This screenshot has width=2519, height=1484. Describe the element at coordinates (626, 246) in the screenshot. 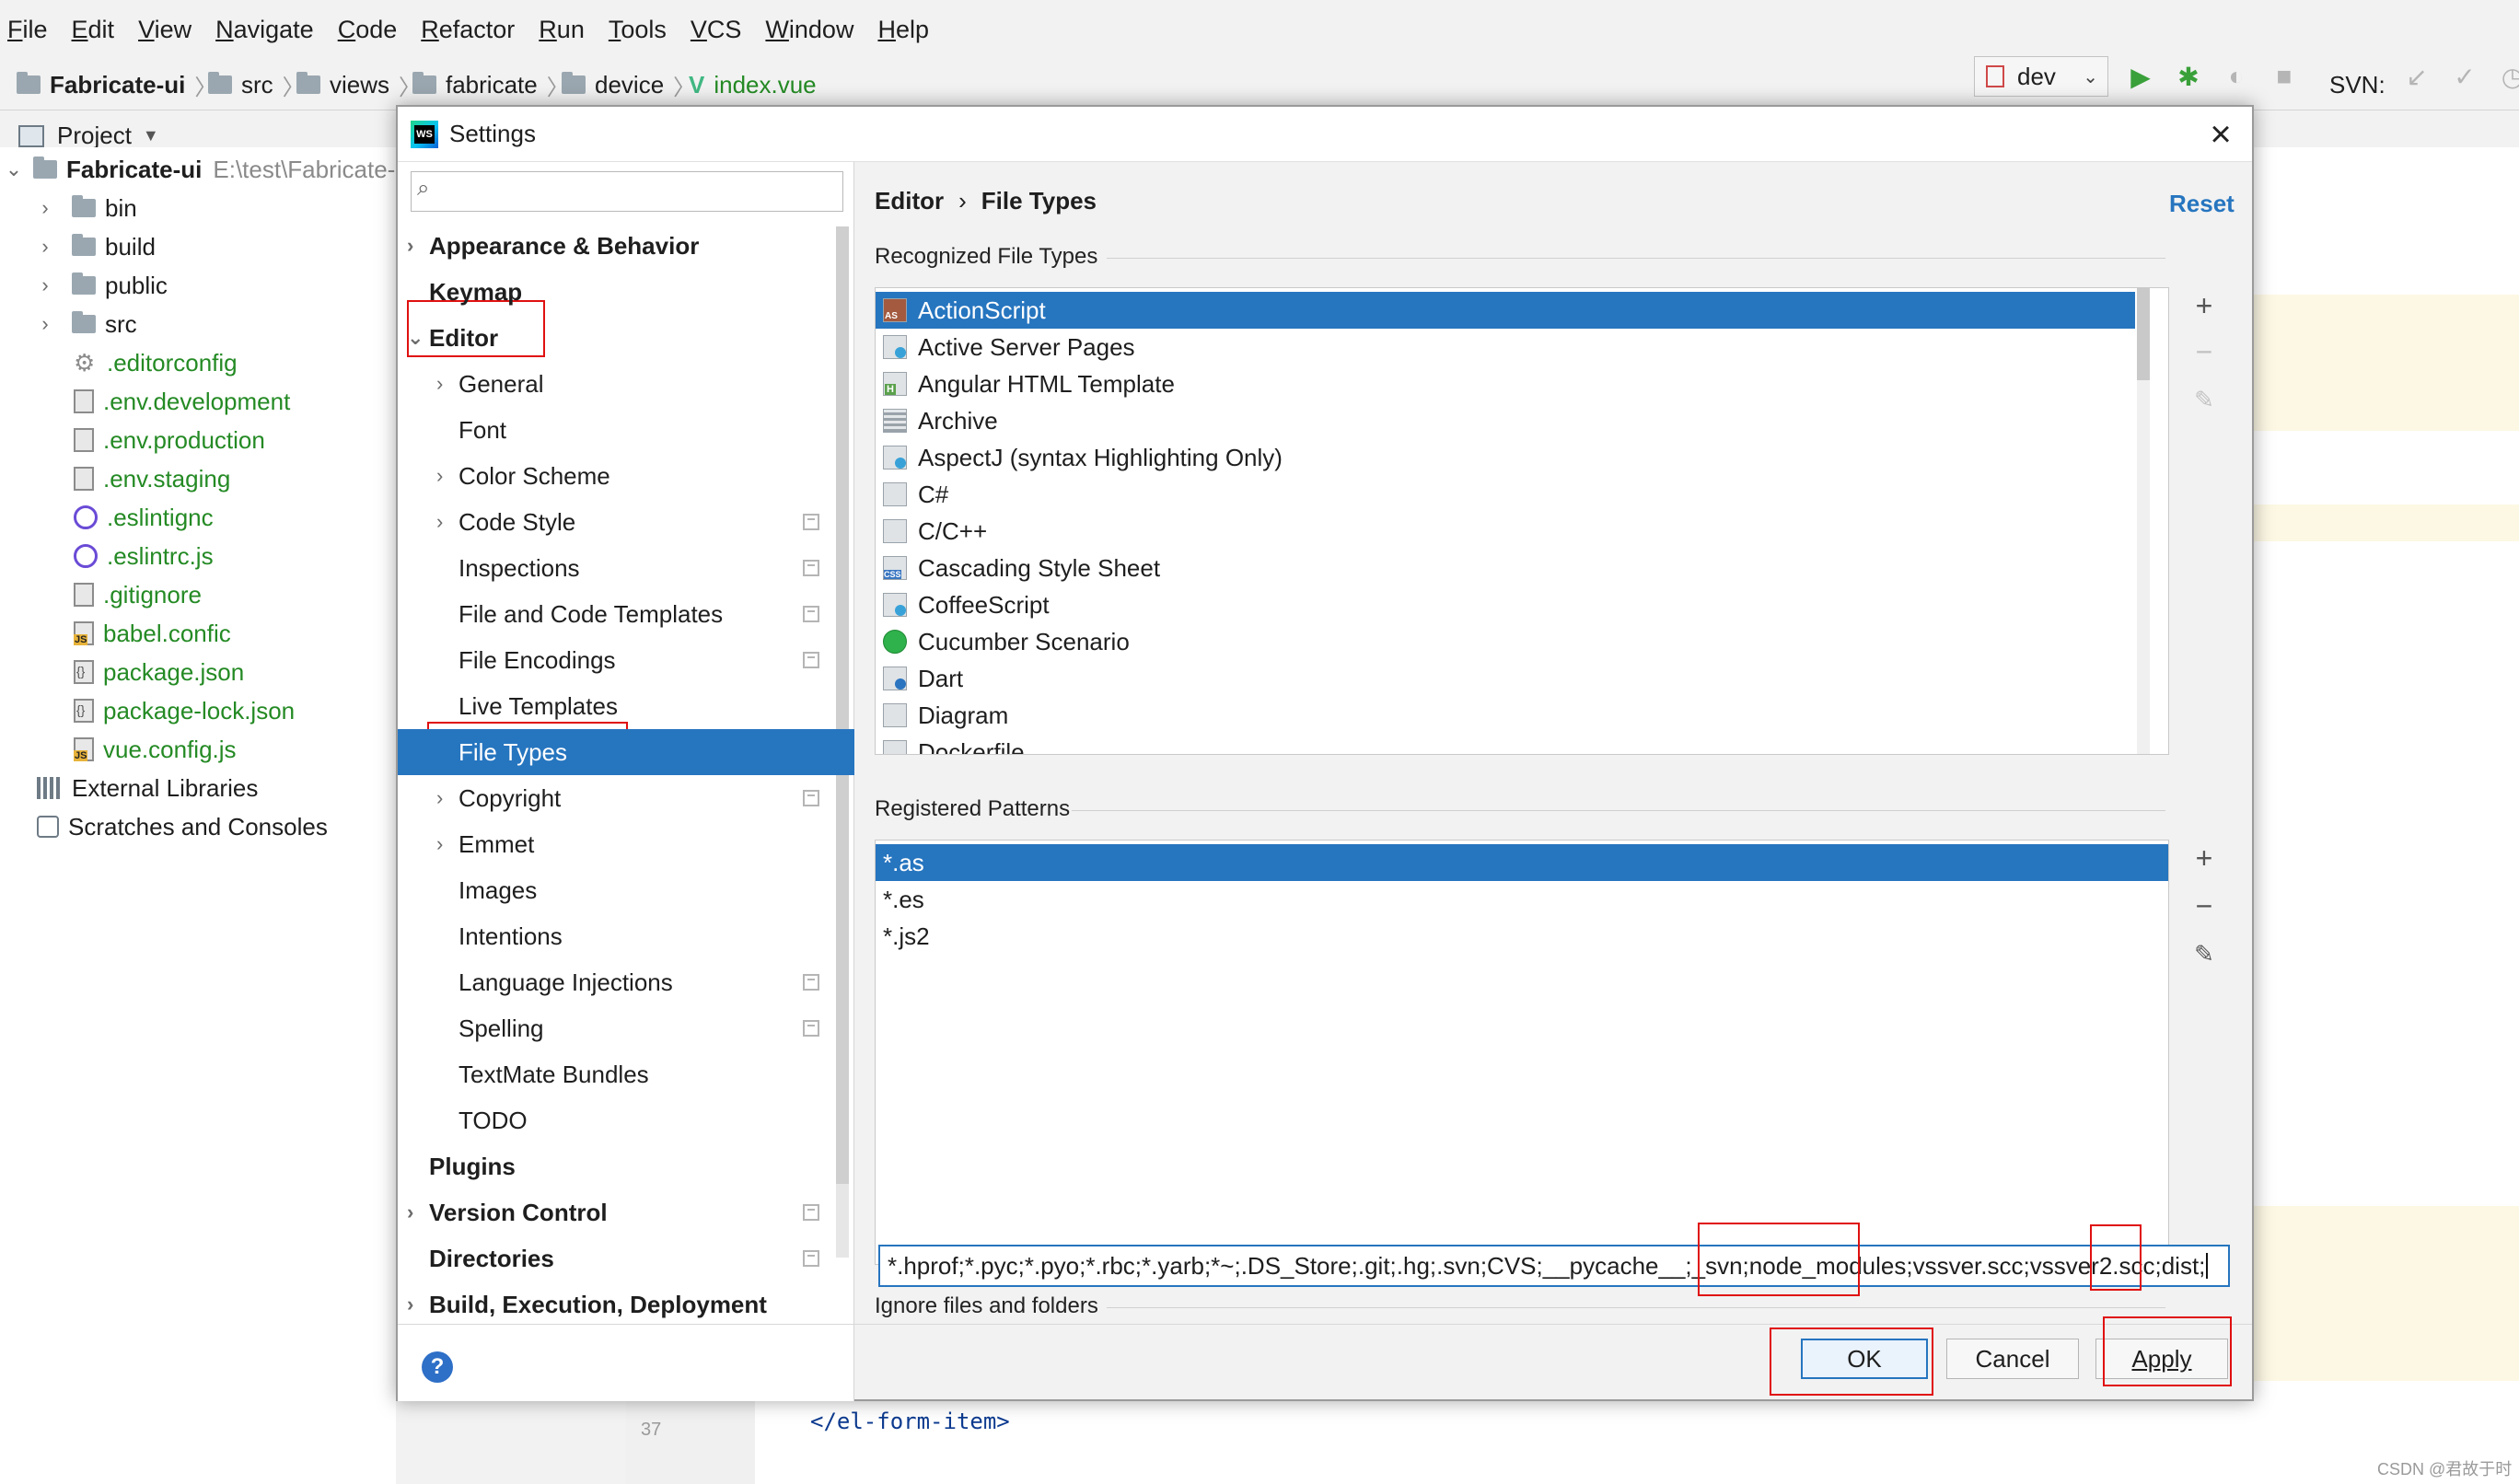

I see `nav-item-appearance-behavior: › Appearance & Behavior` at that location.